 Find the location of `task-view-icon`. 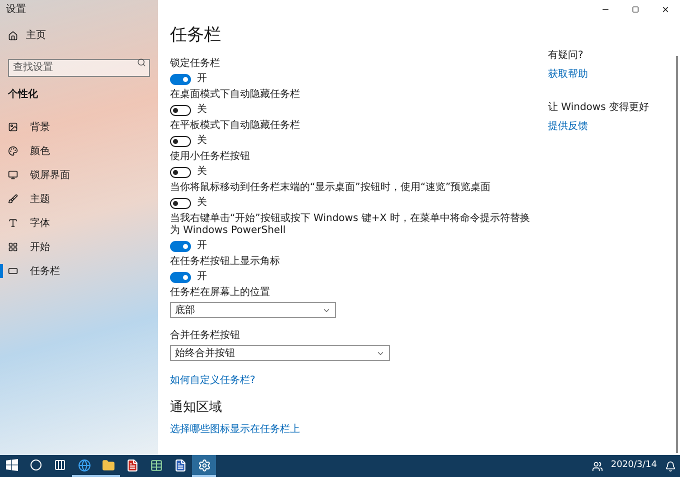

task-view-icon is located at coordinates (60, 465).